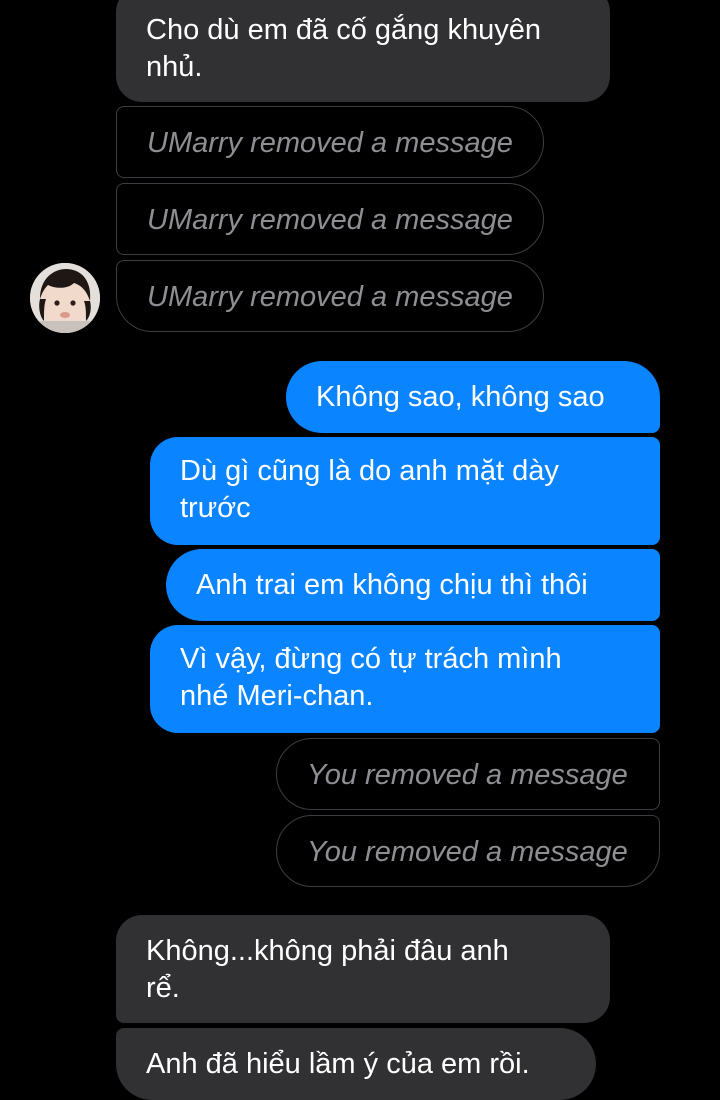 The width and height of the screenshot is (720, 1100). I want to click on message-line: Không...không phải đâu anh, so click(327, 951).